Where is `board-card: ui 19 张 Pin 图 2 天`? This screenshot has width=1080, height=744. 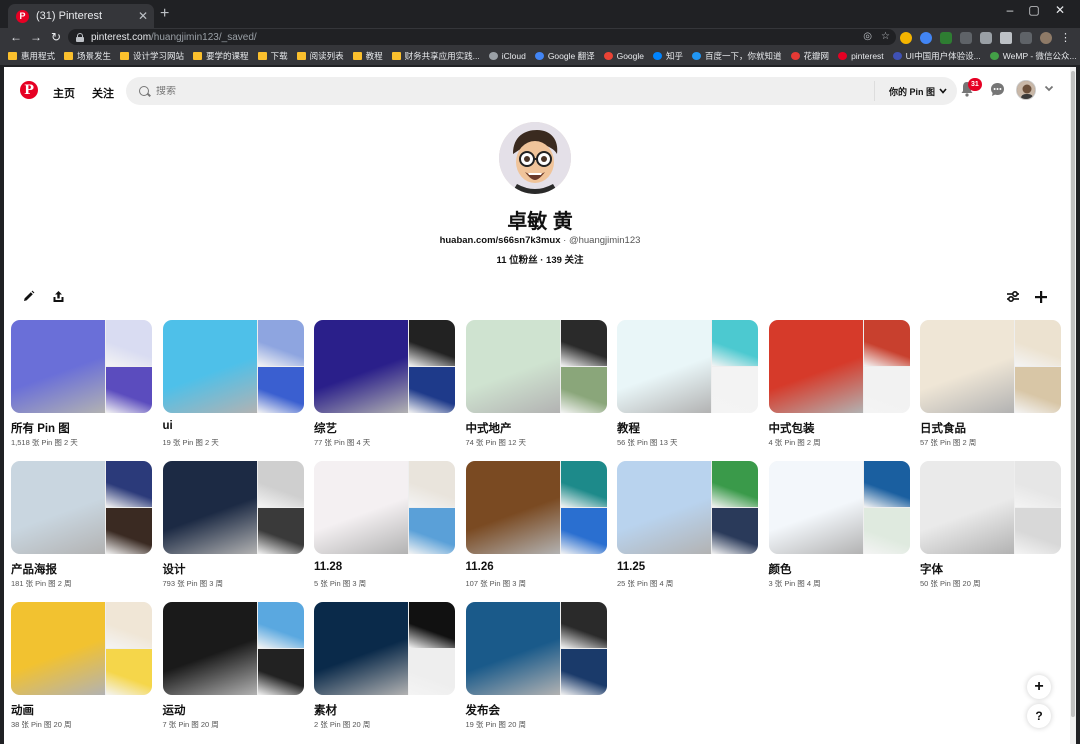 board-card: ui 19 张 Pin 图 2 天 is located at coordinates (233, 384).